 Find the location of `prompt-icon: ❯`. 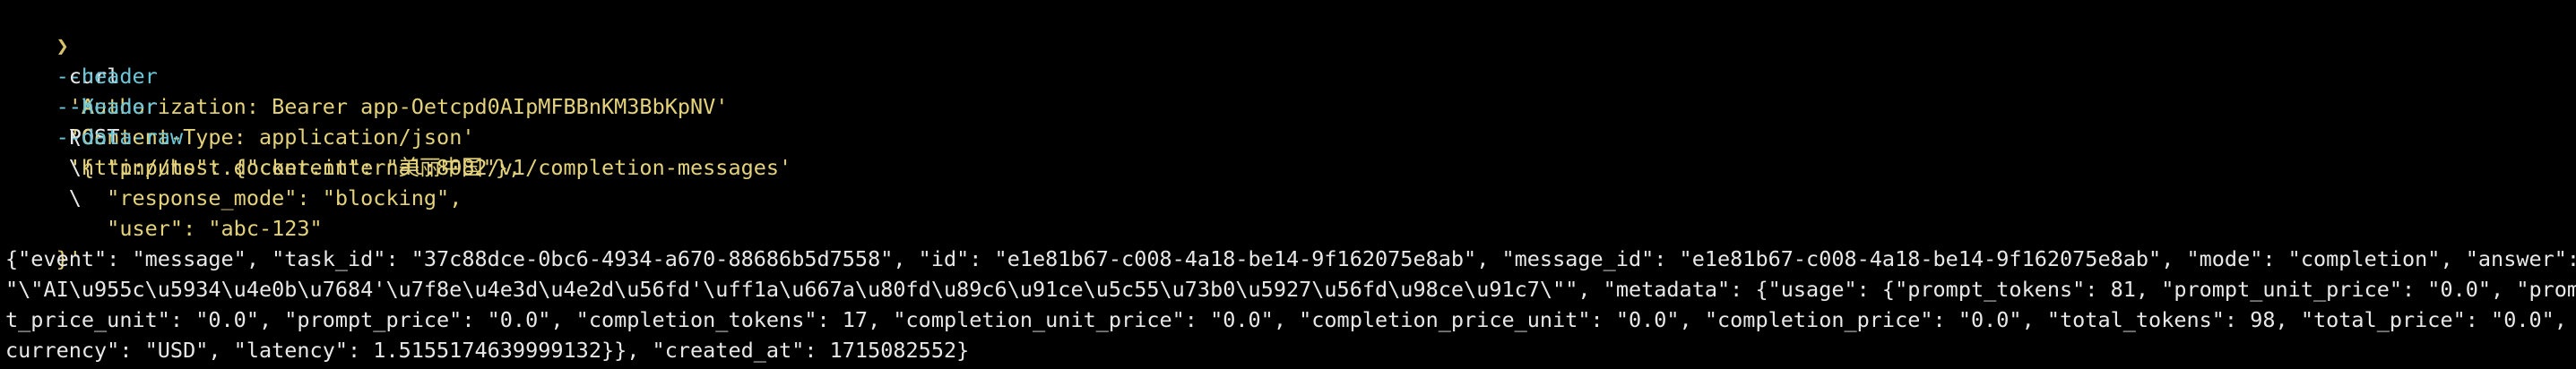

prompt-icon: ❯ is located at coordinates (62, 46).